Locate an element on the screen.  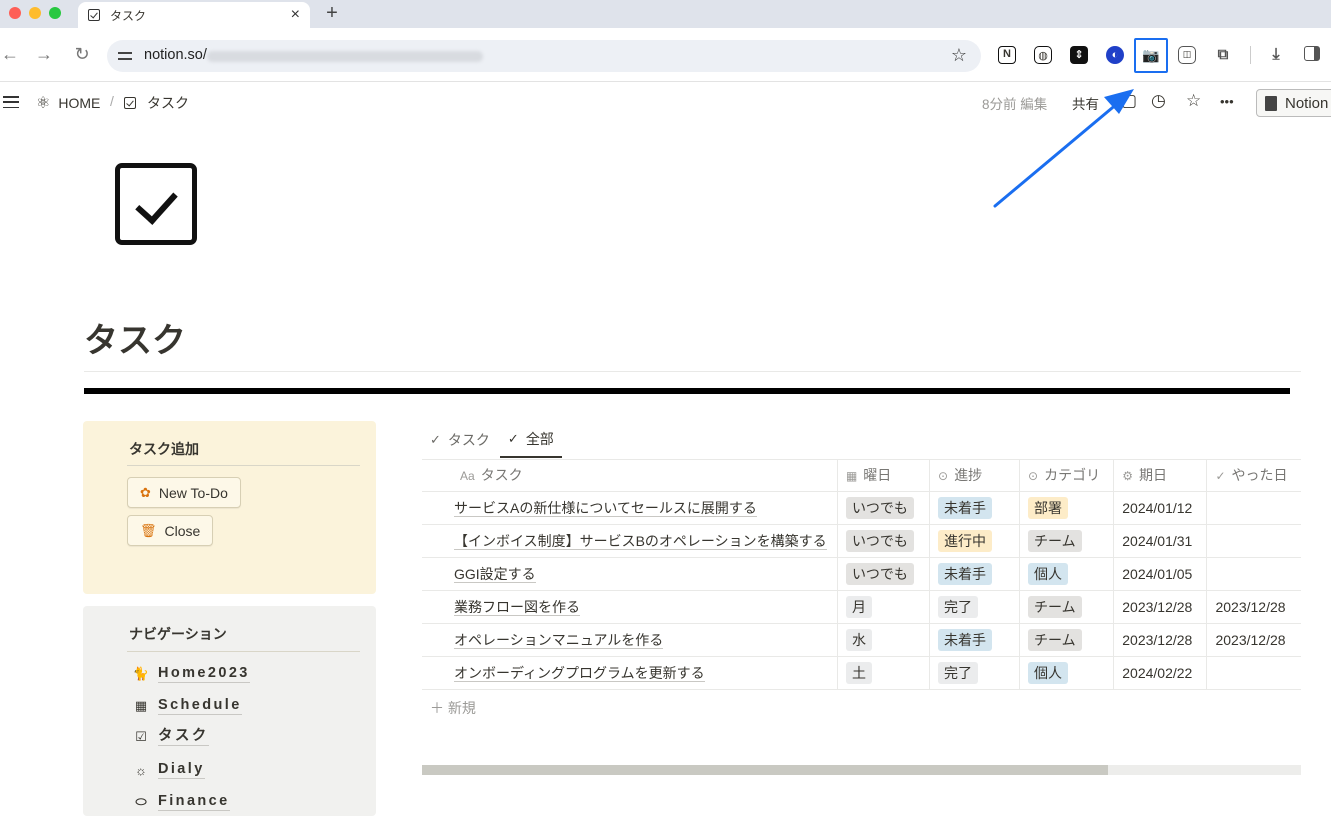
breadcrumb-task: タスク is located at coordinates (156, 103).